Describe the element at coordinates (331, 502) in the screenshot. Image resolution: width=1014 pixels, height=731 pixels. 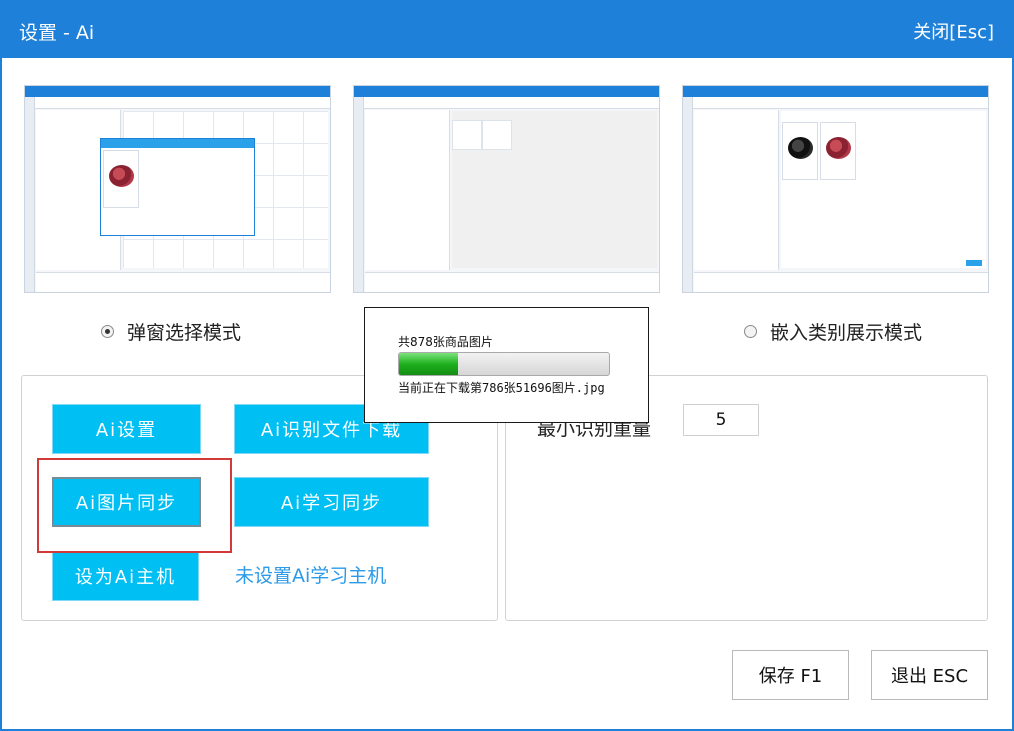
I see `ai-learn-sync-button: Ai学习同步` at that location.